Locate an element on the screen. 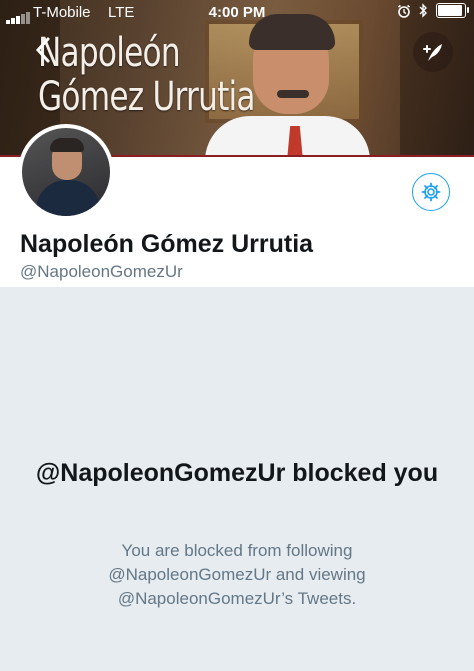  banner-title-line1: Napoleón is located at coordinates (109, 53).